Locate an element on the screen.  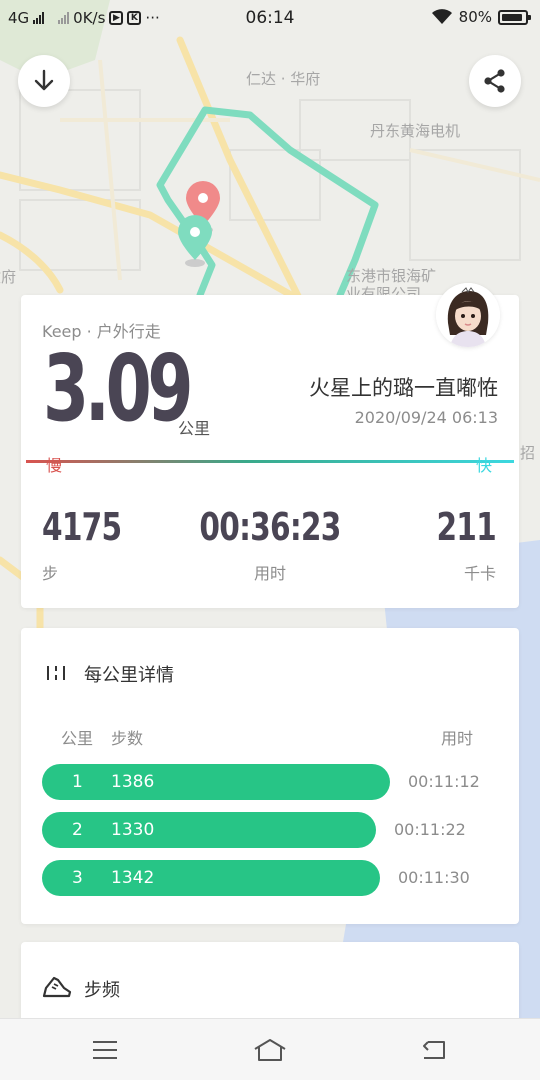
map-label-fu: 政府 is located at coordinates (8, 277).